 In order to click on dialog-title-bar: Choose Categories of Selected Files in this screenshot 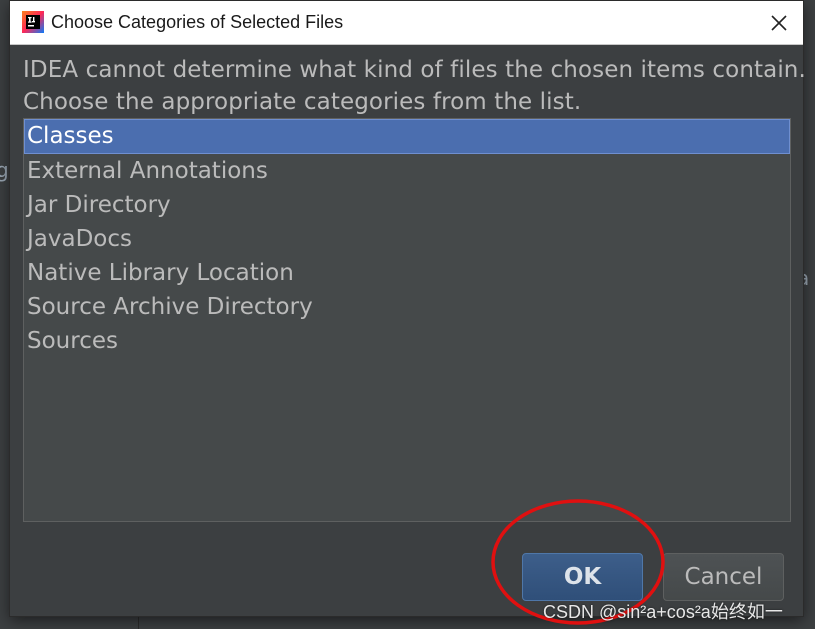, I will do `click(406, 23)`.